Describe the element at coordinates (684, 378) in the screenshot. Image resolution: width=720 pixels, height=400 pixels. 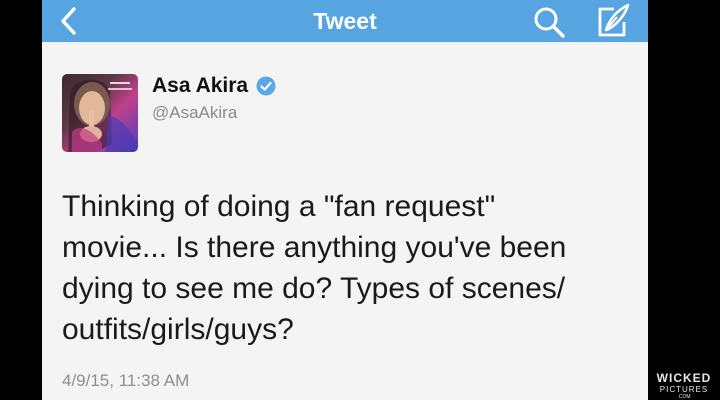
I see `watermark-line: WICKED` at that location.